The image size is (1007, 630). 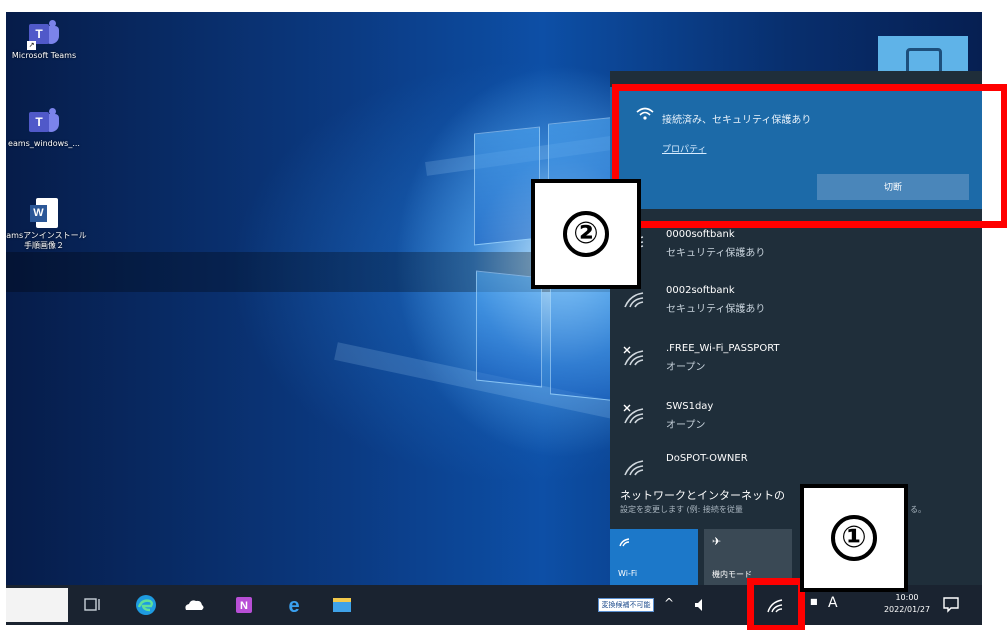 I want to click on svg-text: e, so click(x=293, y=606).